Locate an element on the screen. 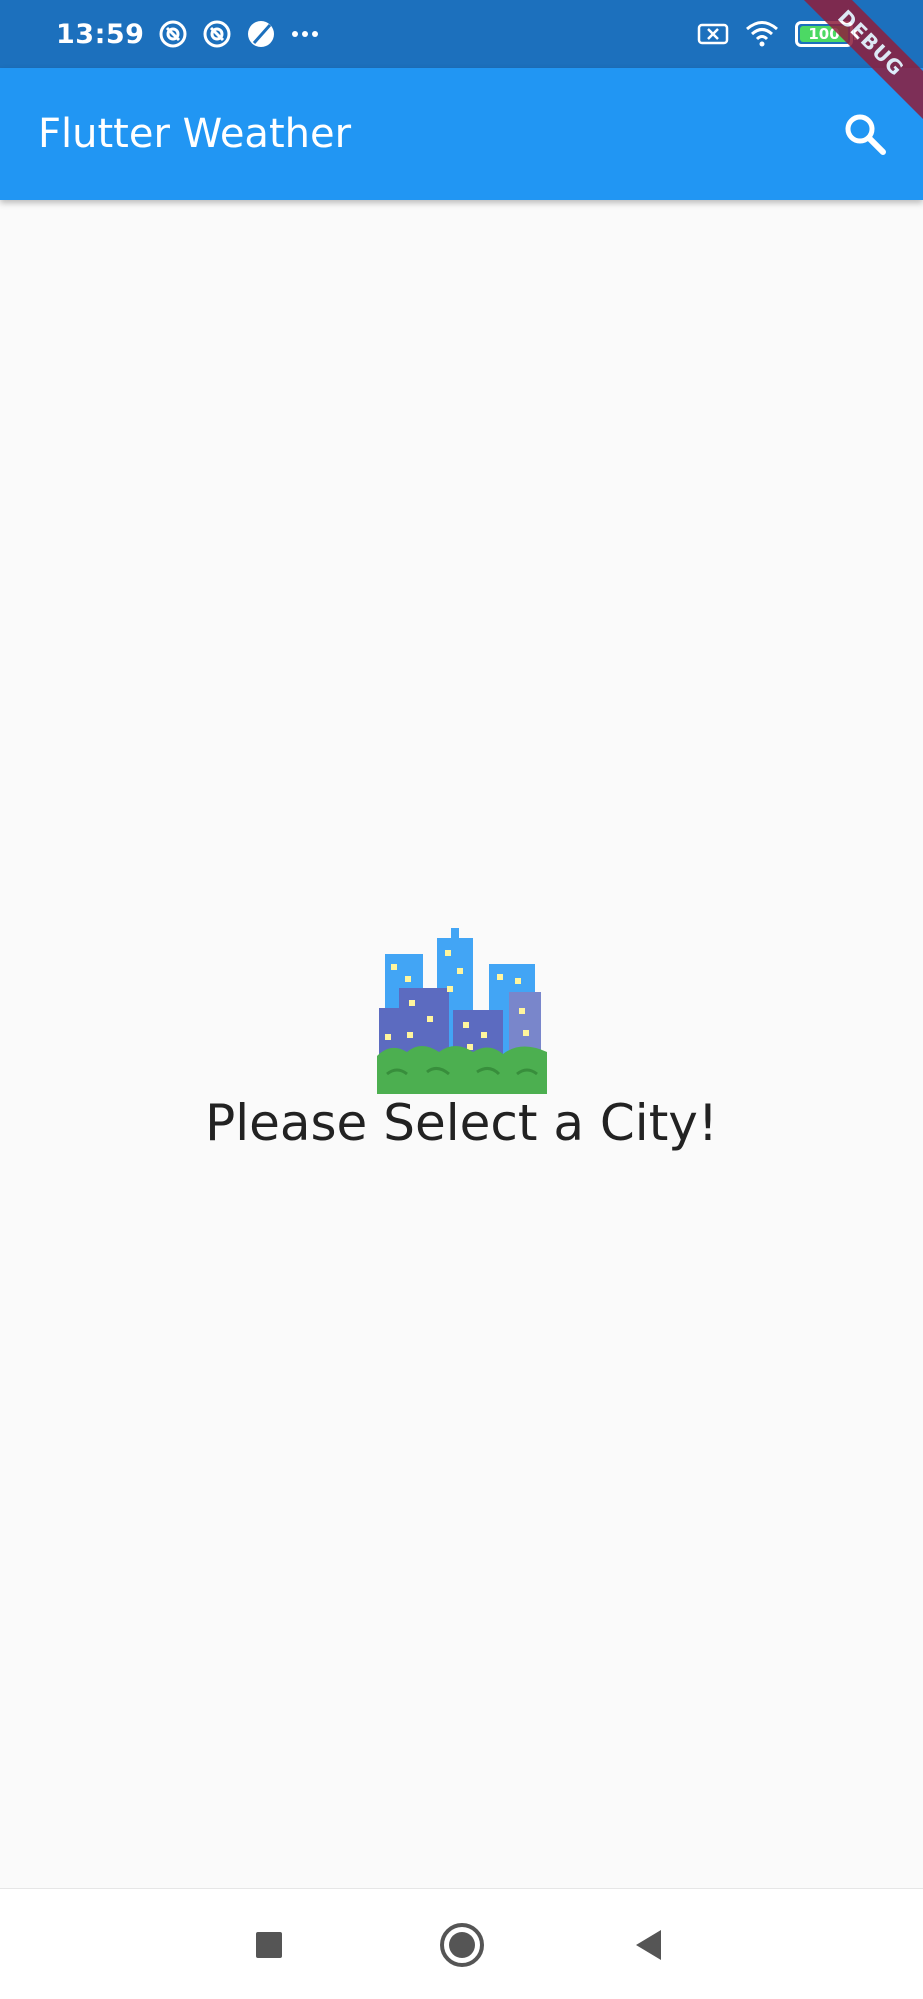 The height and width of the screenshot is (1999, 923). empty-state: Please Select a City! is located at coordinates (461, 1038).